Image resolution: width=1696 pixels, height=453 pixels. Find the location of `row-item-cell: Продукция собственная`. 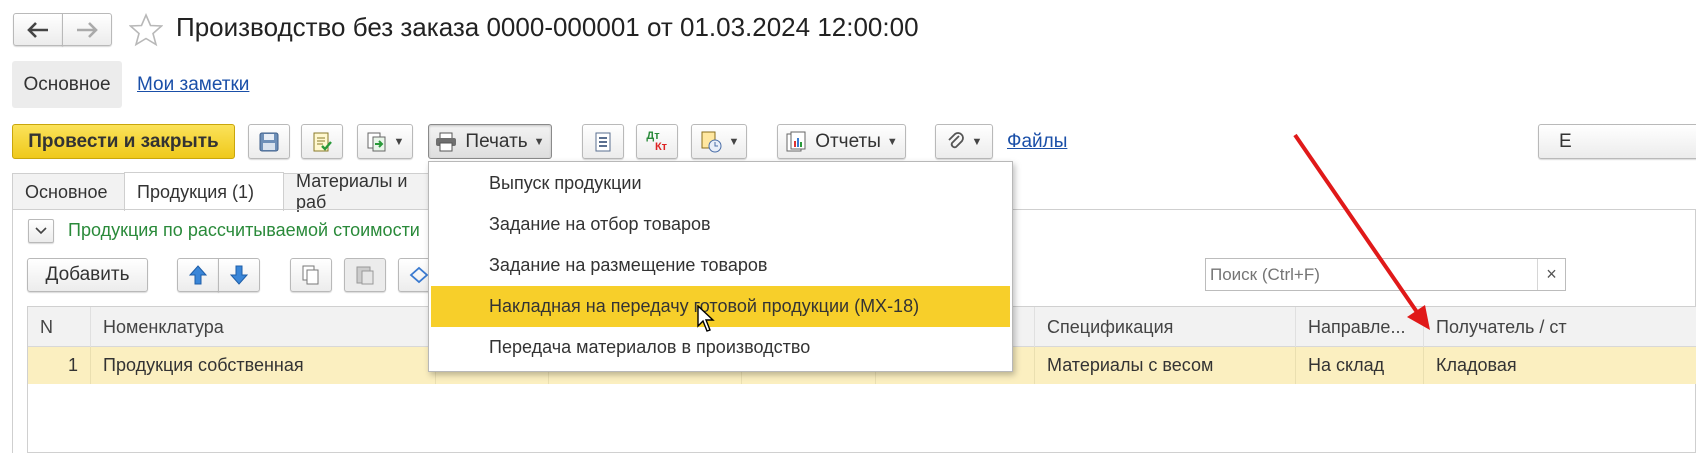

row-item-cell: Продукция собственная is located at coordinates (263, 365).